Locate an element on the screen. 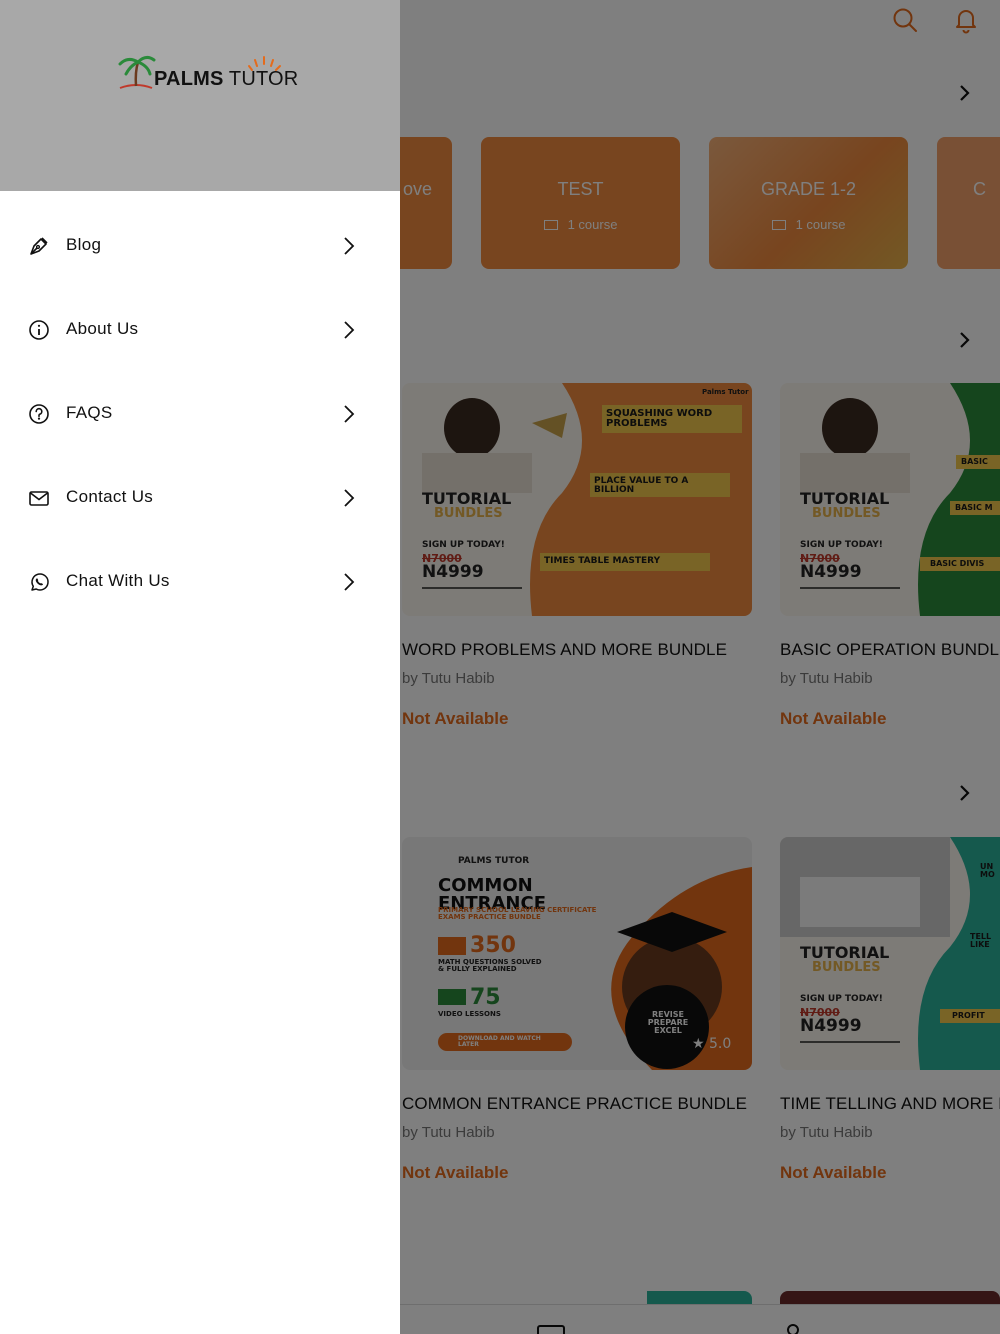  drawer-item-label: About Us is located at coordinates (102, 328).